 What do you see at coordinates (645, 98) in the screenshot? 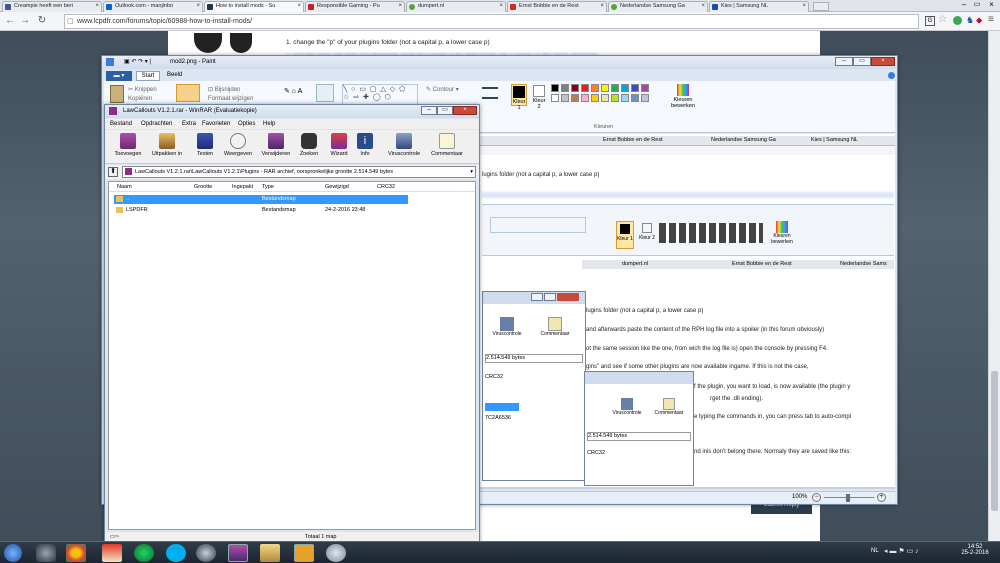
I see `swatch-lavender` at bounding box center [645, 98].